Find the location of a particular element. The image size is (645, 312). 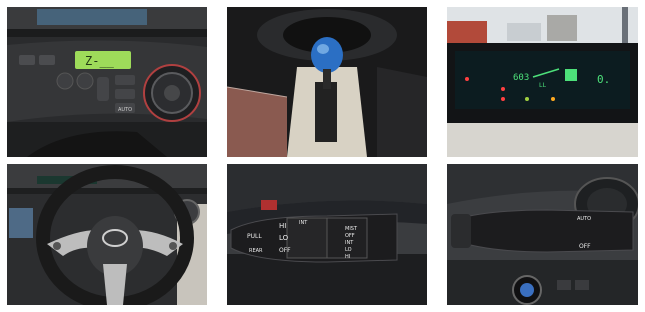

wiper-front-hi-label: HI is located at coordinates (347, 257).